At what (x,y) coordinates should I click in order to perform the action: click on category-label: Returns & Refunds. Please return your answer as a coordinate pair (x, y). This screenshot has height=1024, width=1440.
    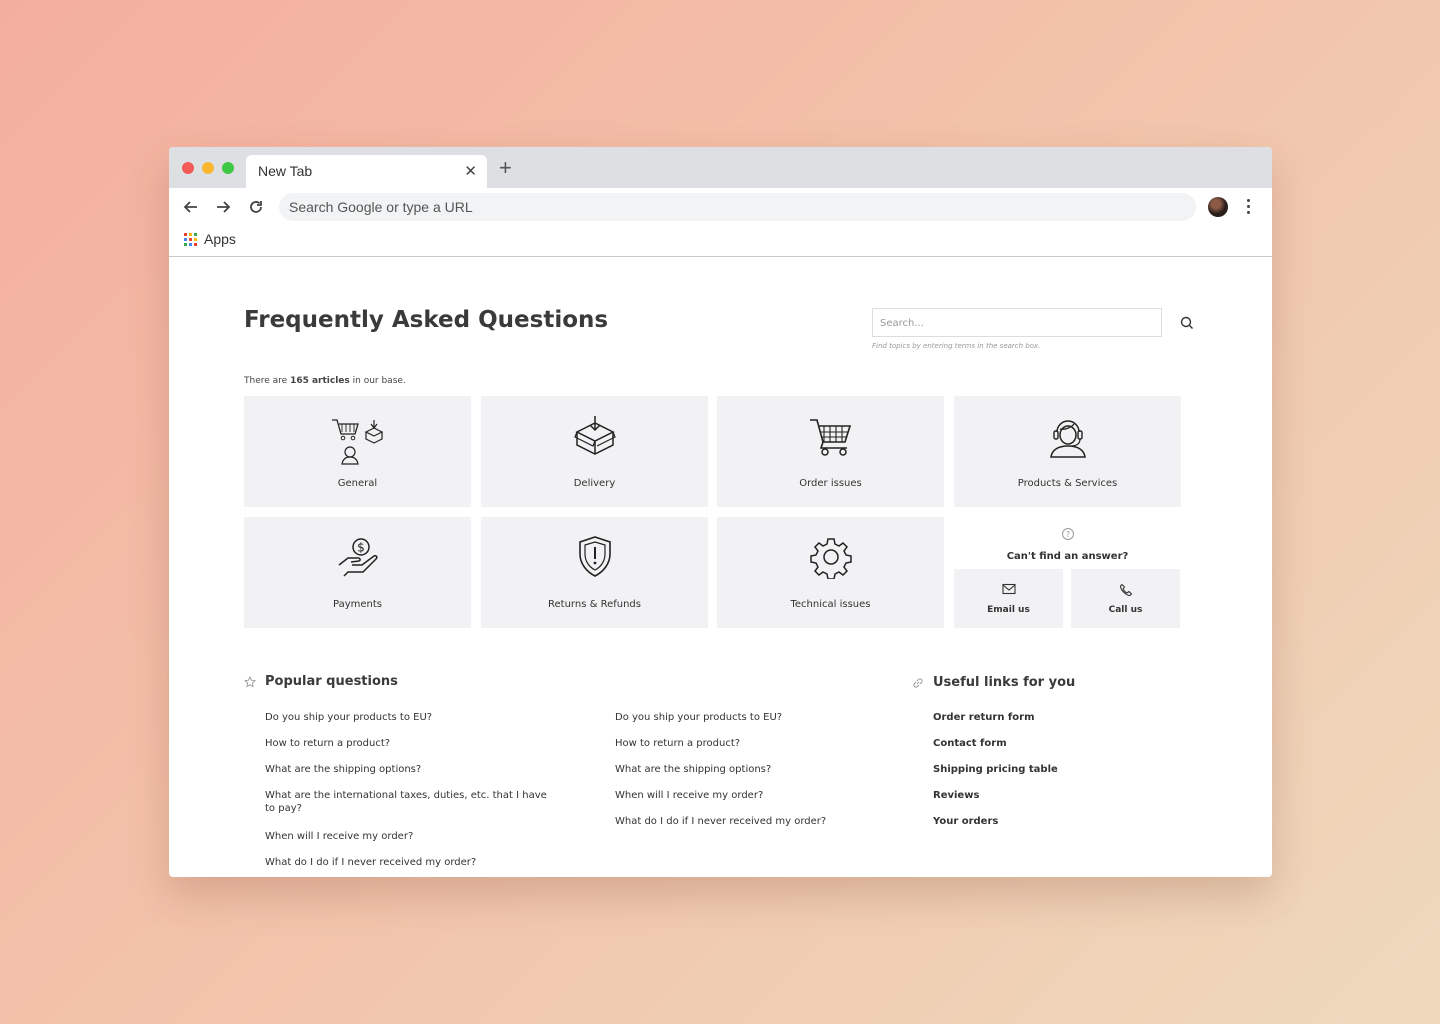
    Looking at the image, I should click on (594, 604).